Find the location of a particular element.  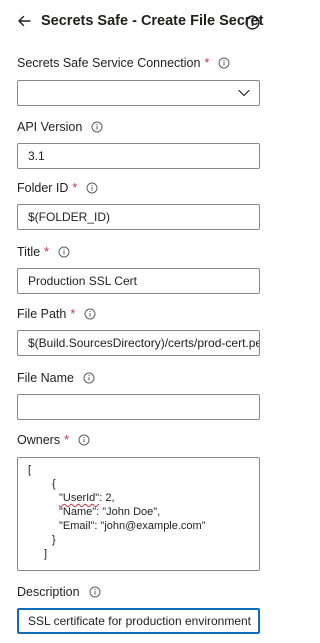

description-label-text: Description is located at coordinates (48, 592).